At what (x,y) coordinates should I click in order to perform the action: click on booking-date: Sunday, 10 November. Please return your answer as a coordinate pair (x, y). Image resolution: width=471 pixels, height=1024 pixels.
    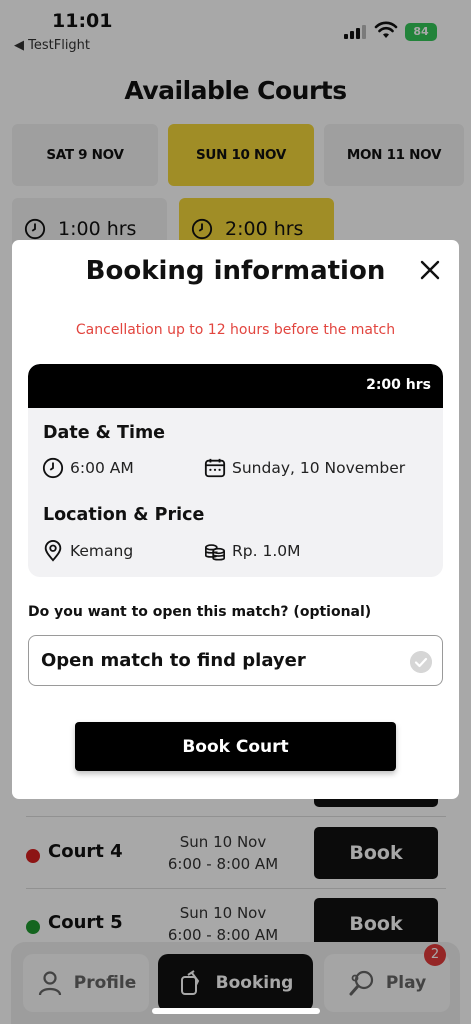
    Looking at the image, I should click on (304, 468).